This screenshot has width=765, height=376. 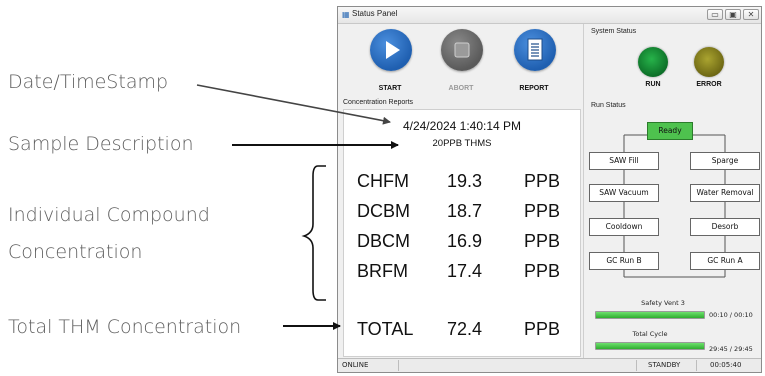 I want to click on annotation-date-timestamp: Date/TimeStamp, so click(x=88, y=82).